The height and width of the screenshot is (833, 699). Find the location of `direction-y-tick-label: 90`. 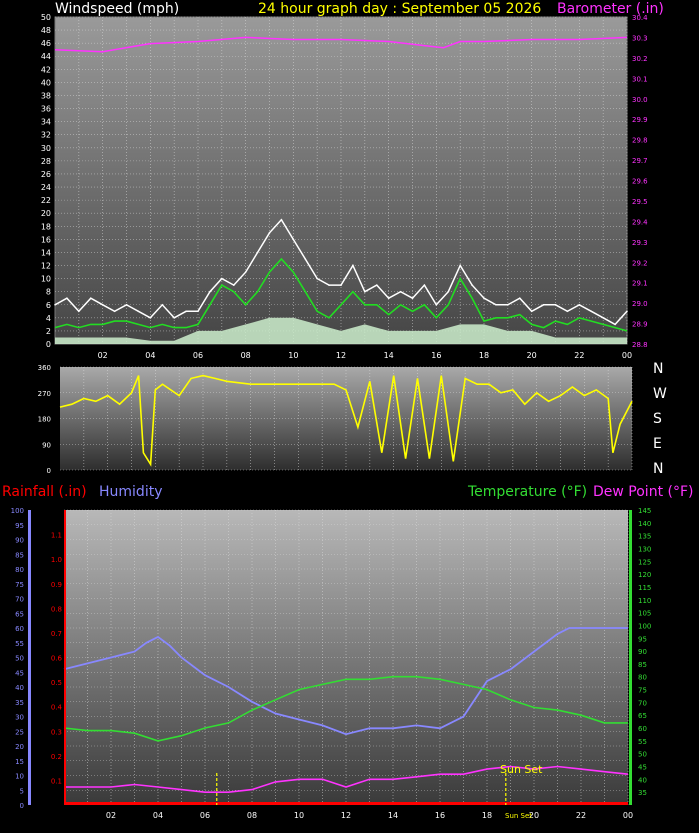

direction-y-tick-label: 90 is located at coordinates (46, 445).